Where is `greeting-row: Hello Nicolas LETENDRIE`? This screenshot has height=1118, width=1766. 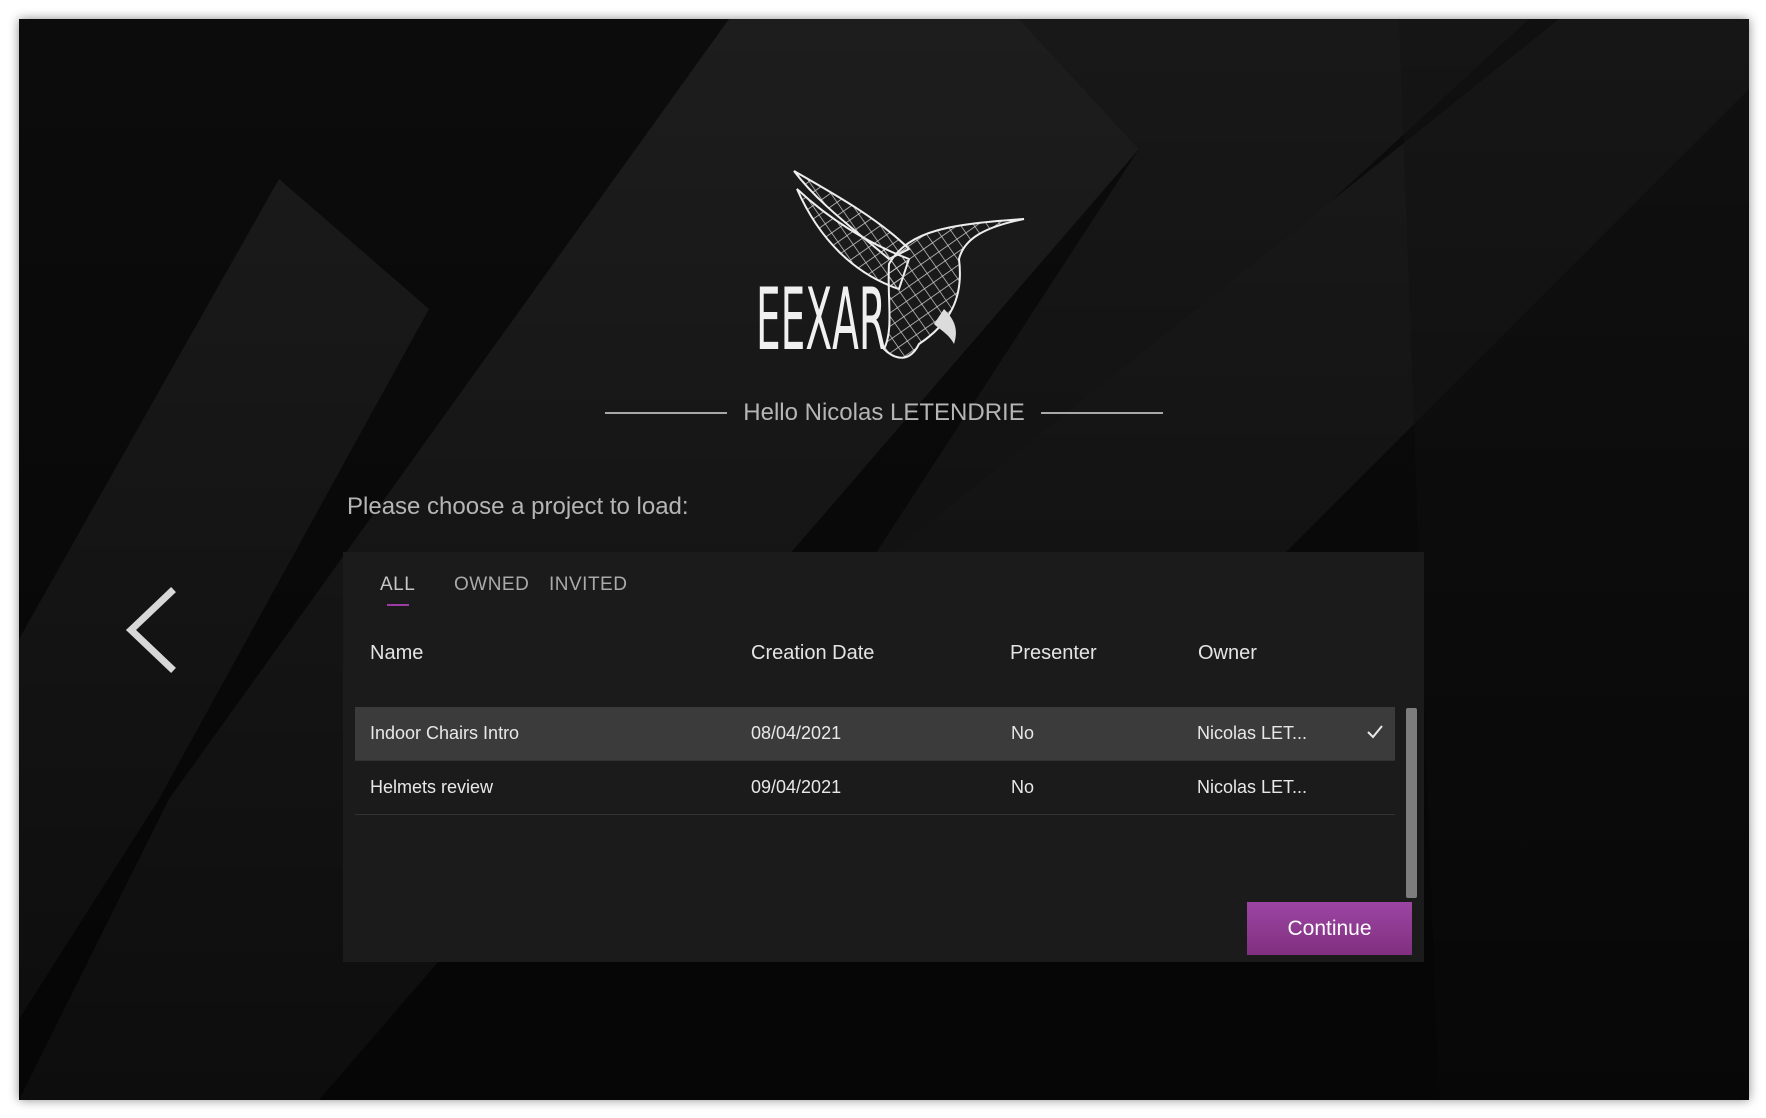 greeting-row: Hello Nicolas LETENDRIE is located at coordinates (884, 413).